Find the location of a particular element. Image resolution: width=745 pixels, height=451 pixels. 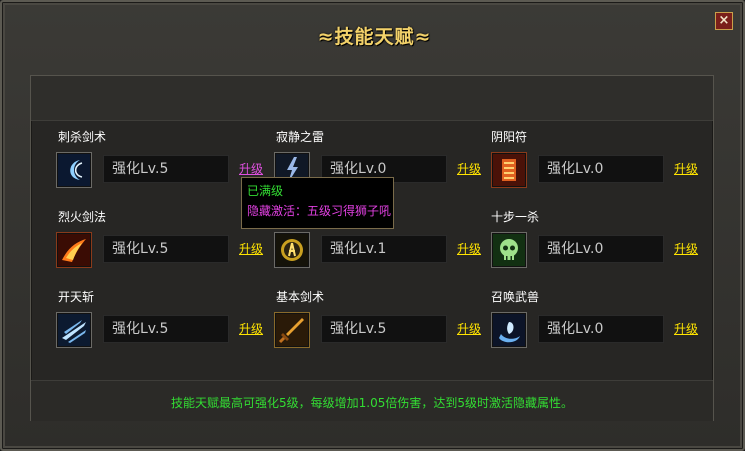

wind-blade-icon is located at coordinates (74, 330).